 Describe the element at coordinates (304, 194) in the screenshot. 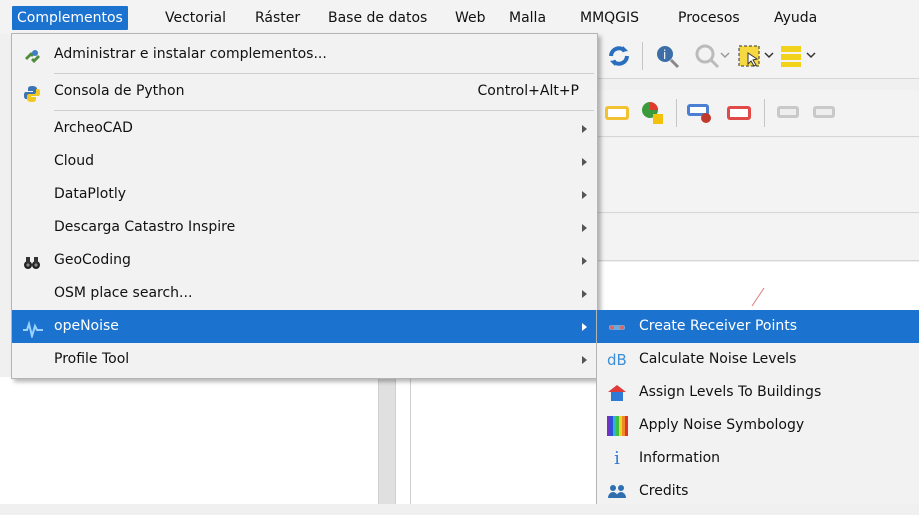

I see `menu-item-dataplotly: DataPlotly` at that location.